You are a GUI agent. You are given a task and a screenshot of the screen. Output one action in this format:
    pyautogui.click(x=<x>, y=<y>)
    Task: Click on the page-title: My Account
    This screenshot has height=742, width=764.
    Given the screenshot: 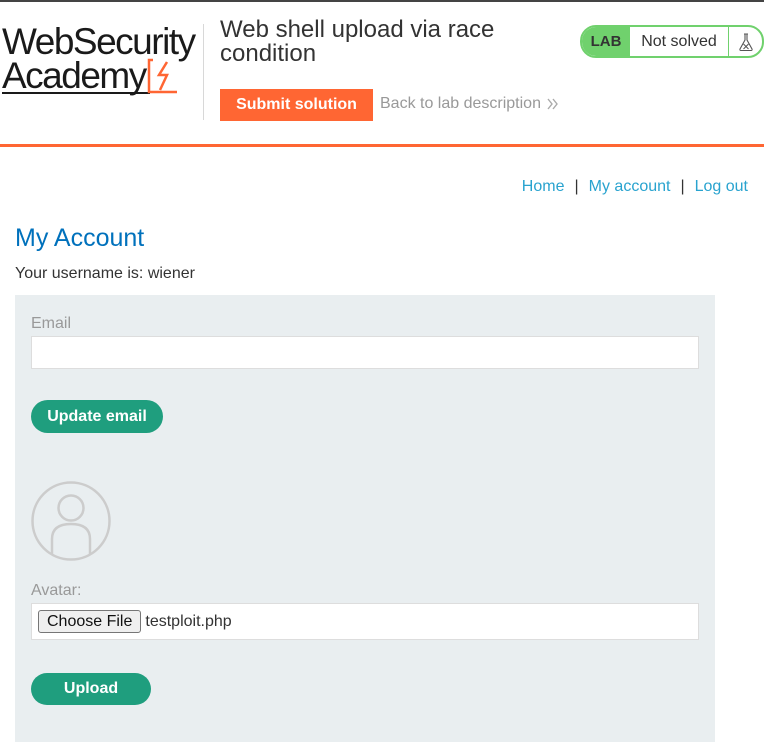 What is the action you would take?
    pyautogui.click(x=80, y=238)
    